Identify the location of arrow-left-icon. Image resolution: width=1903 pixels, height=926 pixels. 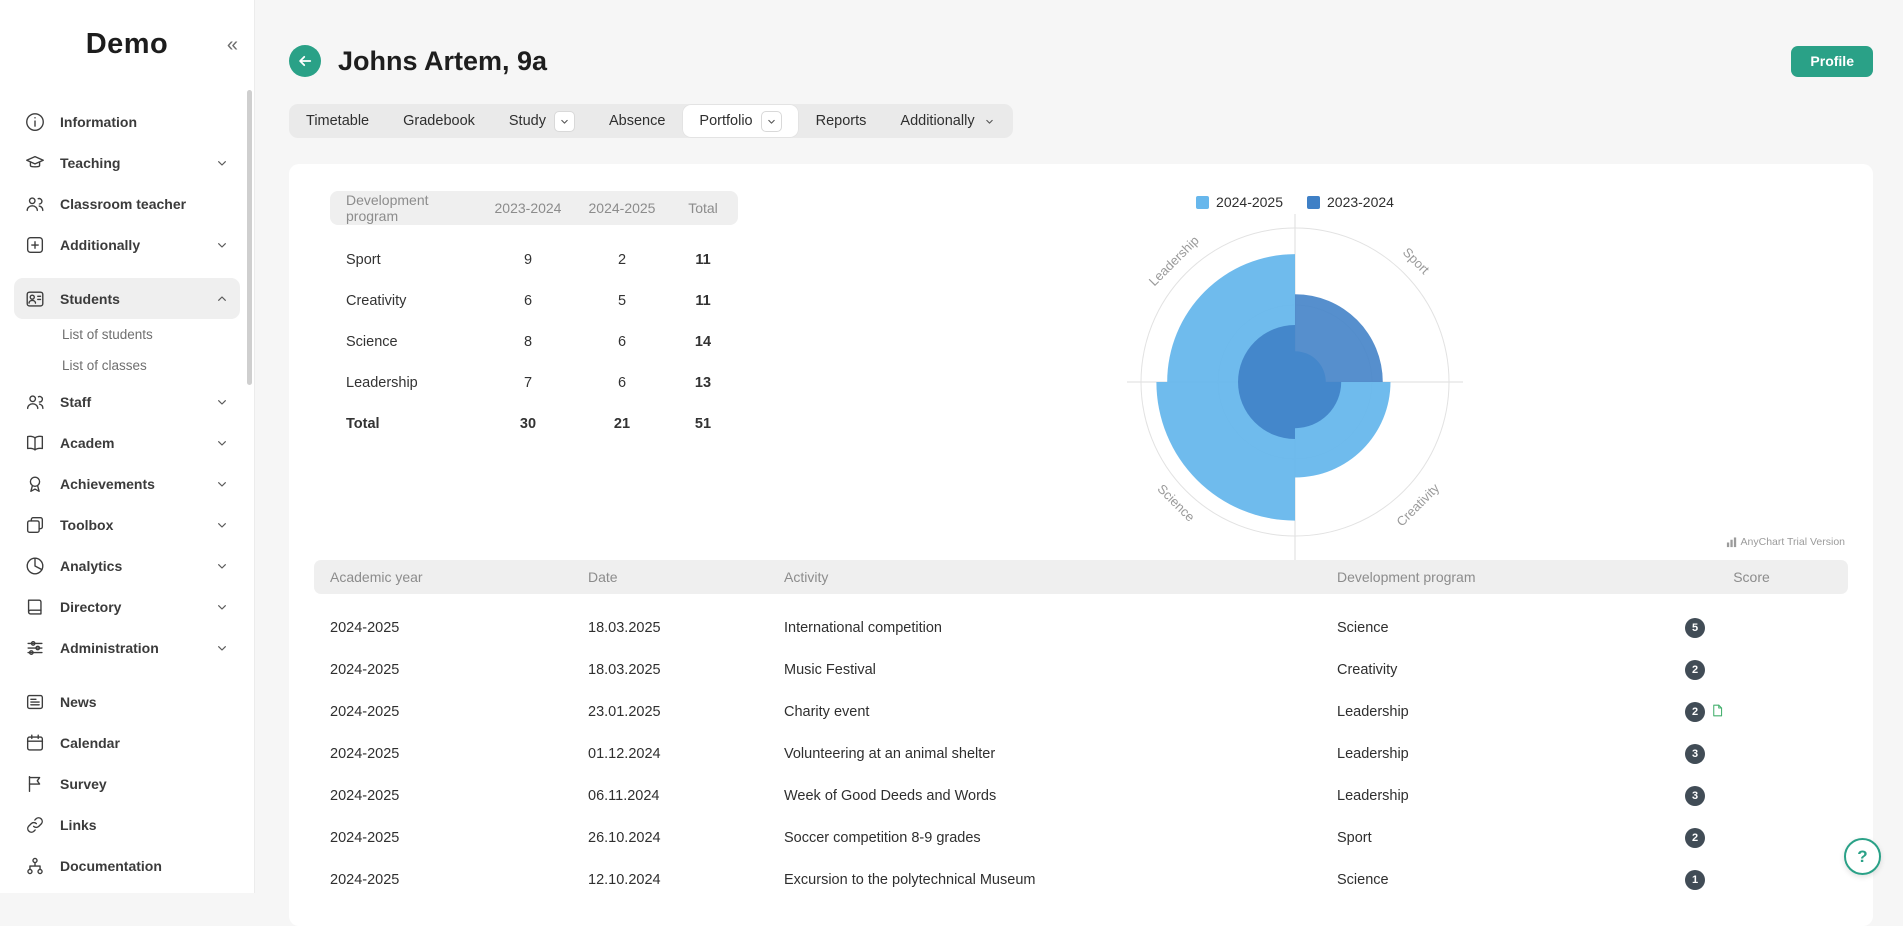
(305, 61).